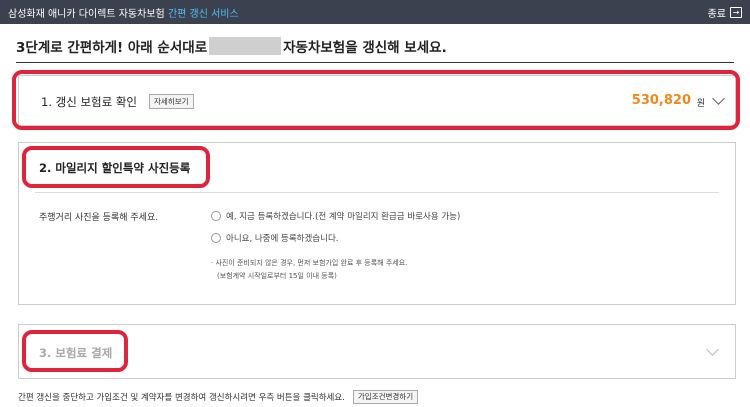 This screenshot has width=750, height=407. I want to click on title-divider, so click(375, 62).